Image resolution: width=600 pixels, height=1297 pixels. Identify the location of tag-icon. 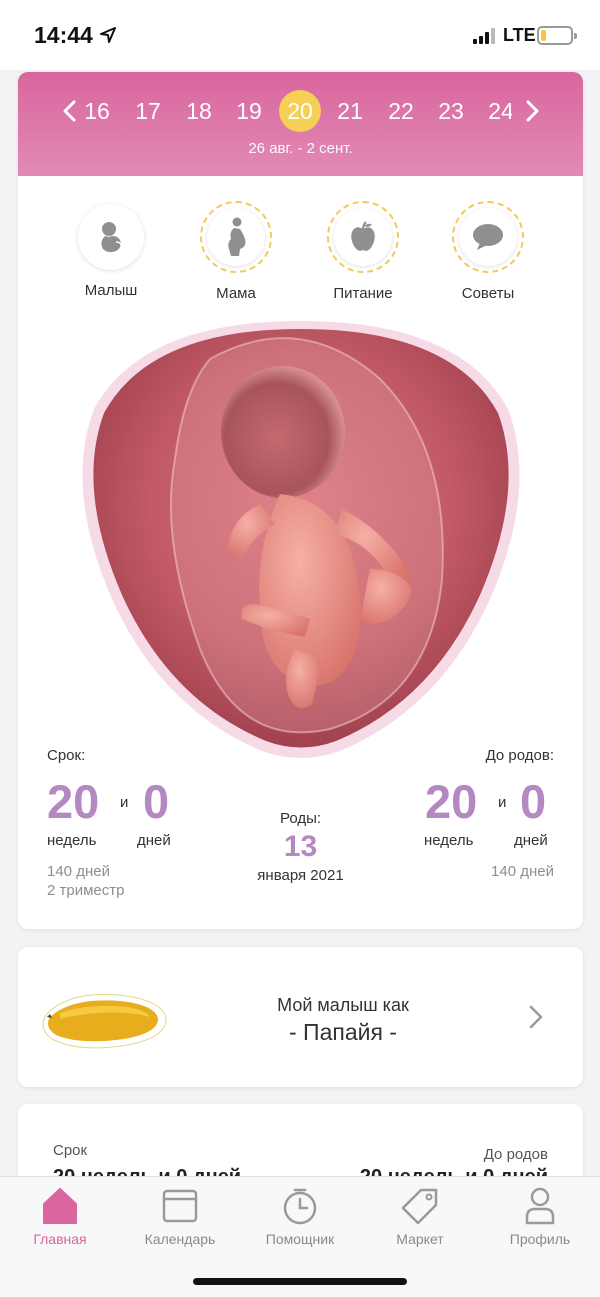
(419, 1206).